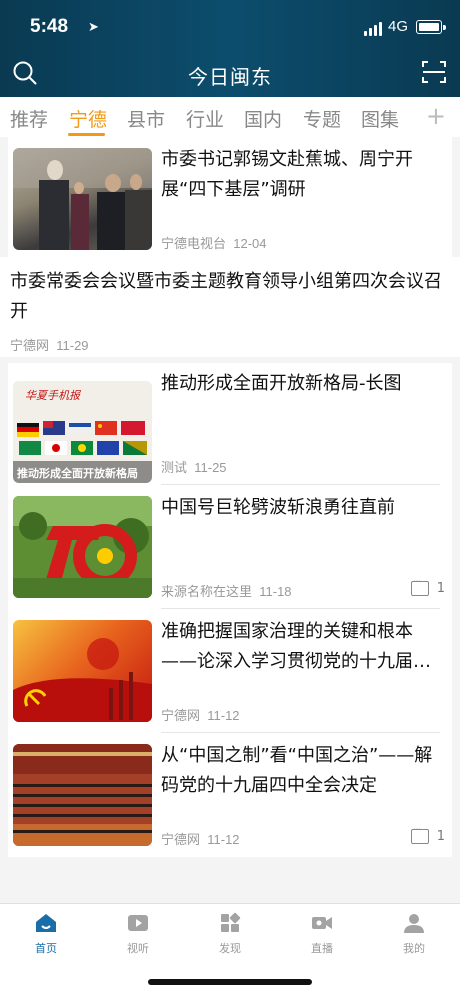 This screenshot has height=997, width=460. I want to click on nav-live: 直播, so click(322, 934).